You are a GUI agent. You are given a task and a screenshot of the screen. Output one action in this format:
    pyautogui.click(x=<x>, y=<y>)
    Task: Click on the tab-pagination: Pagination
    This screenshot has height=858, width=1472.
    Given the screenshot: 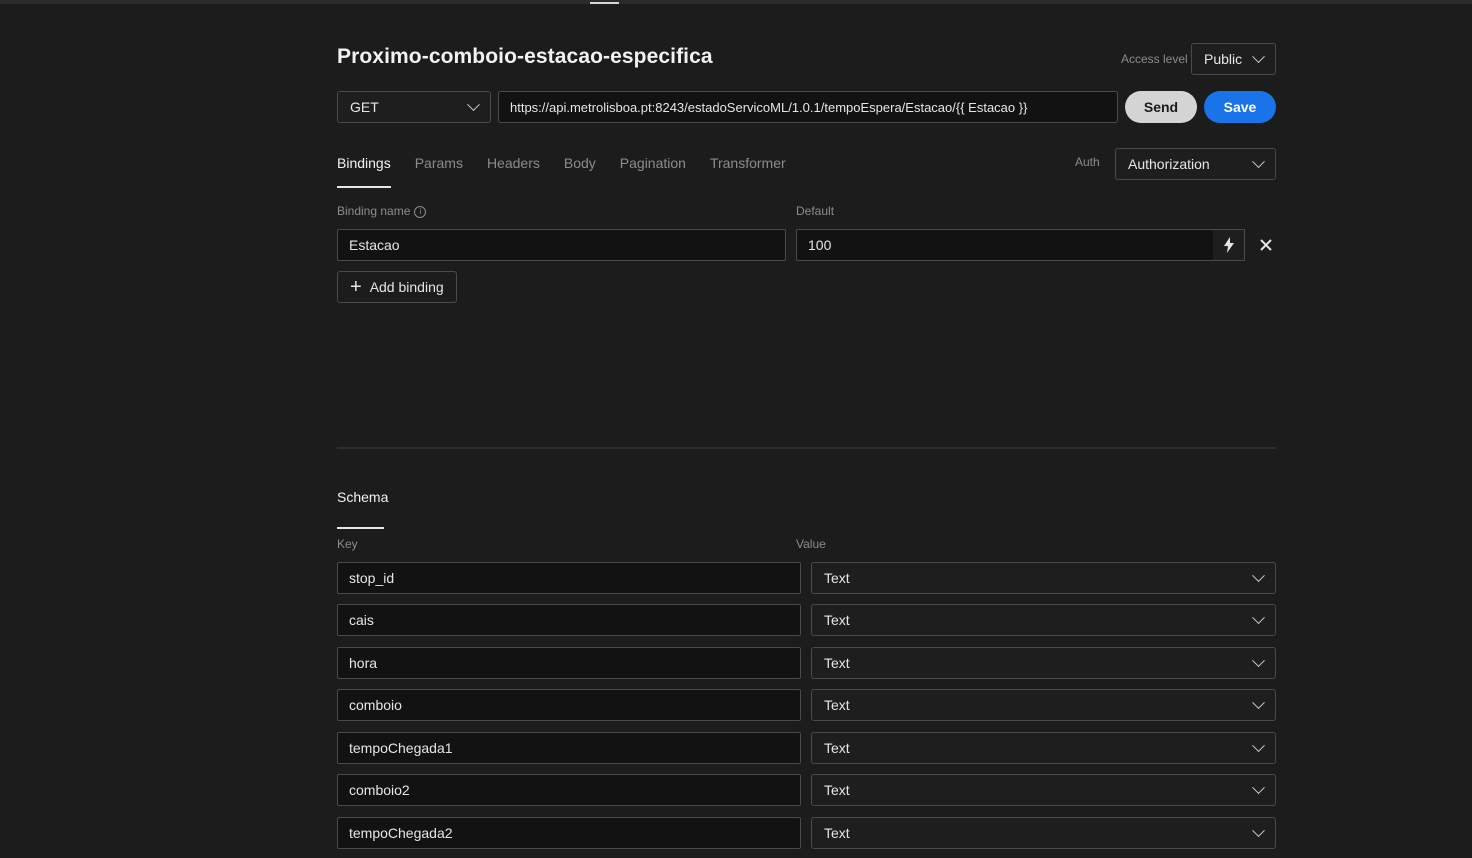 What is the action you would take?
    pyautogui.click(x=653, y=171)
    